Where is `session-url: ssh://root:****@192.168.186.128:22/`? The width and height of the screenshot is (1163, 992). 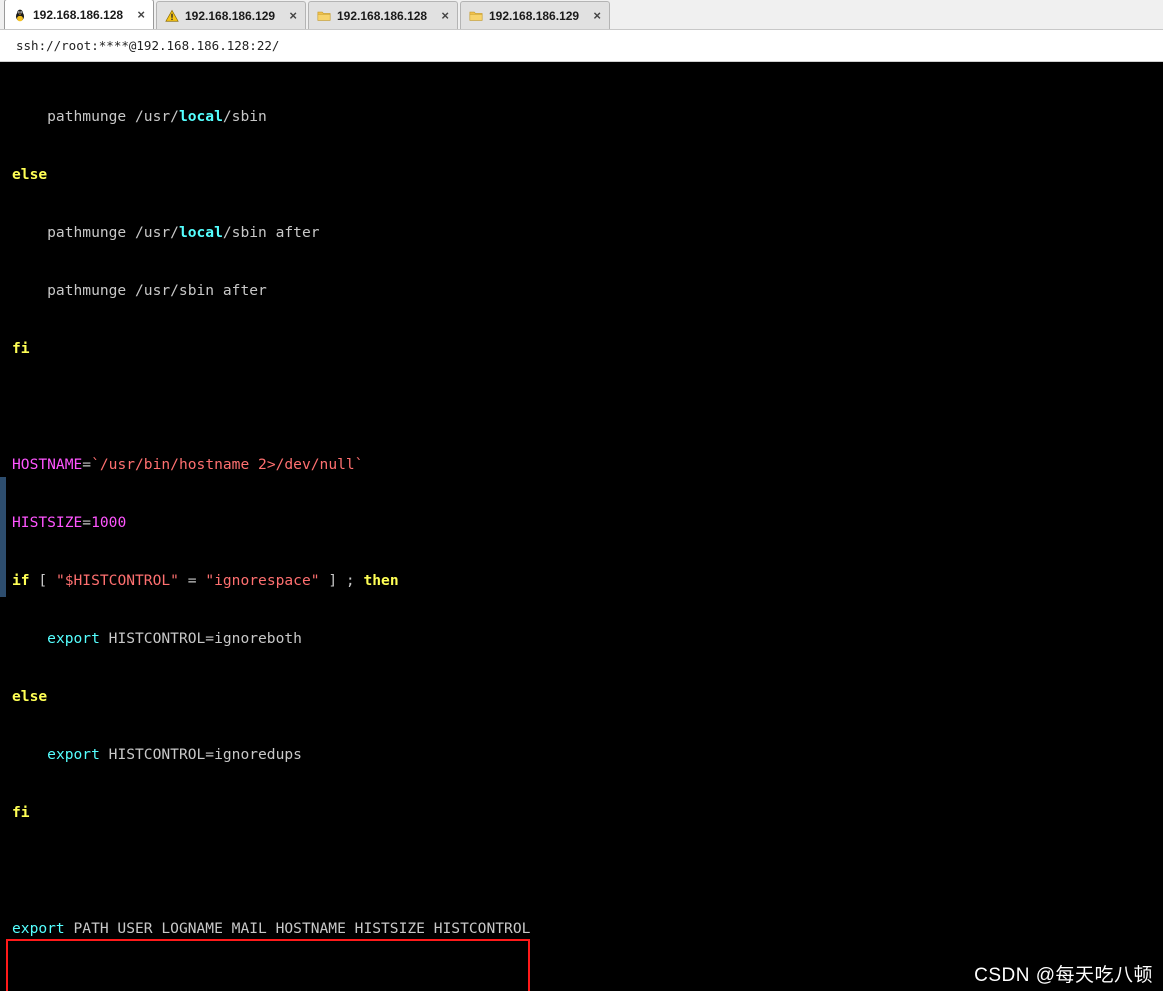
session-url: ssh://root:****@192.168.186.128:22/ is located at coordinates (148, 45).